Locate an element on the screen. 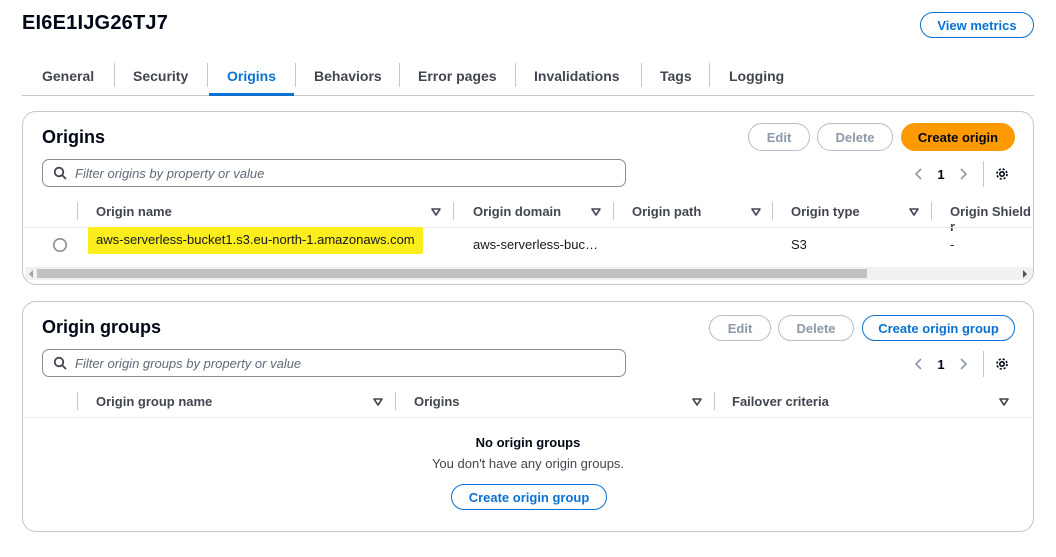 This screenshot has height=557, width=1056. scrollbar-thumb is located at coordinates (452, 273).